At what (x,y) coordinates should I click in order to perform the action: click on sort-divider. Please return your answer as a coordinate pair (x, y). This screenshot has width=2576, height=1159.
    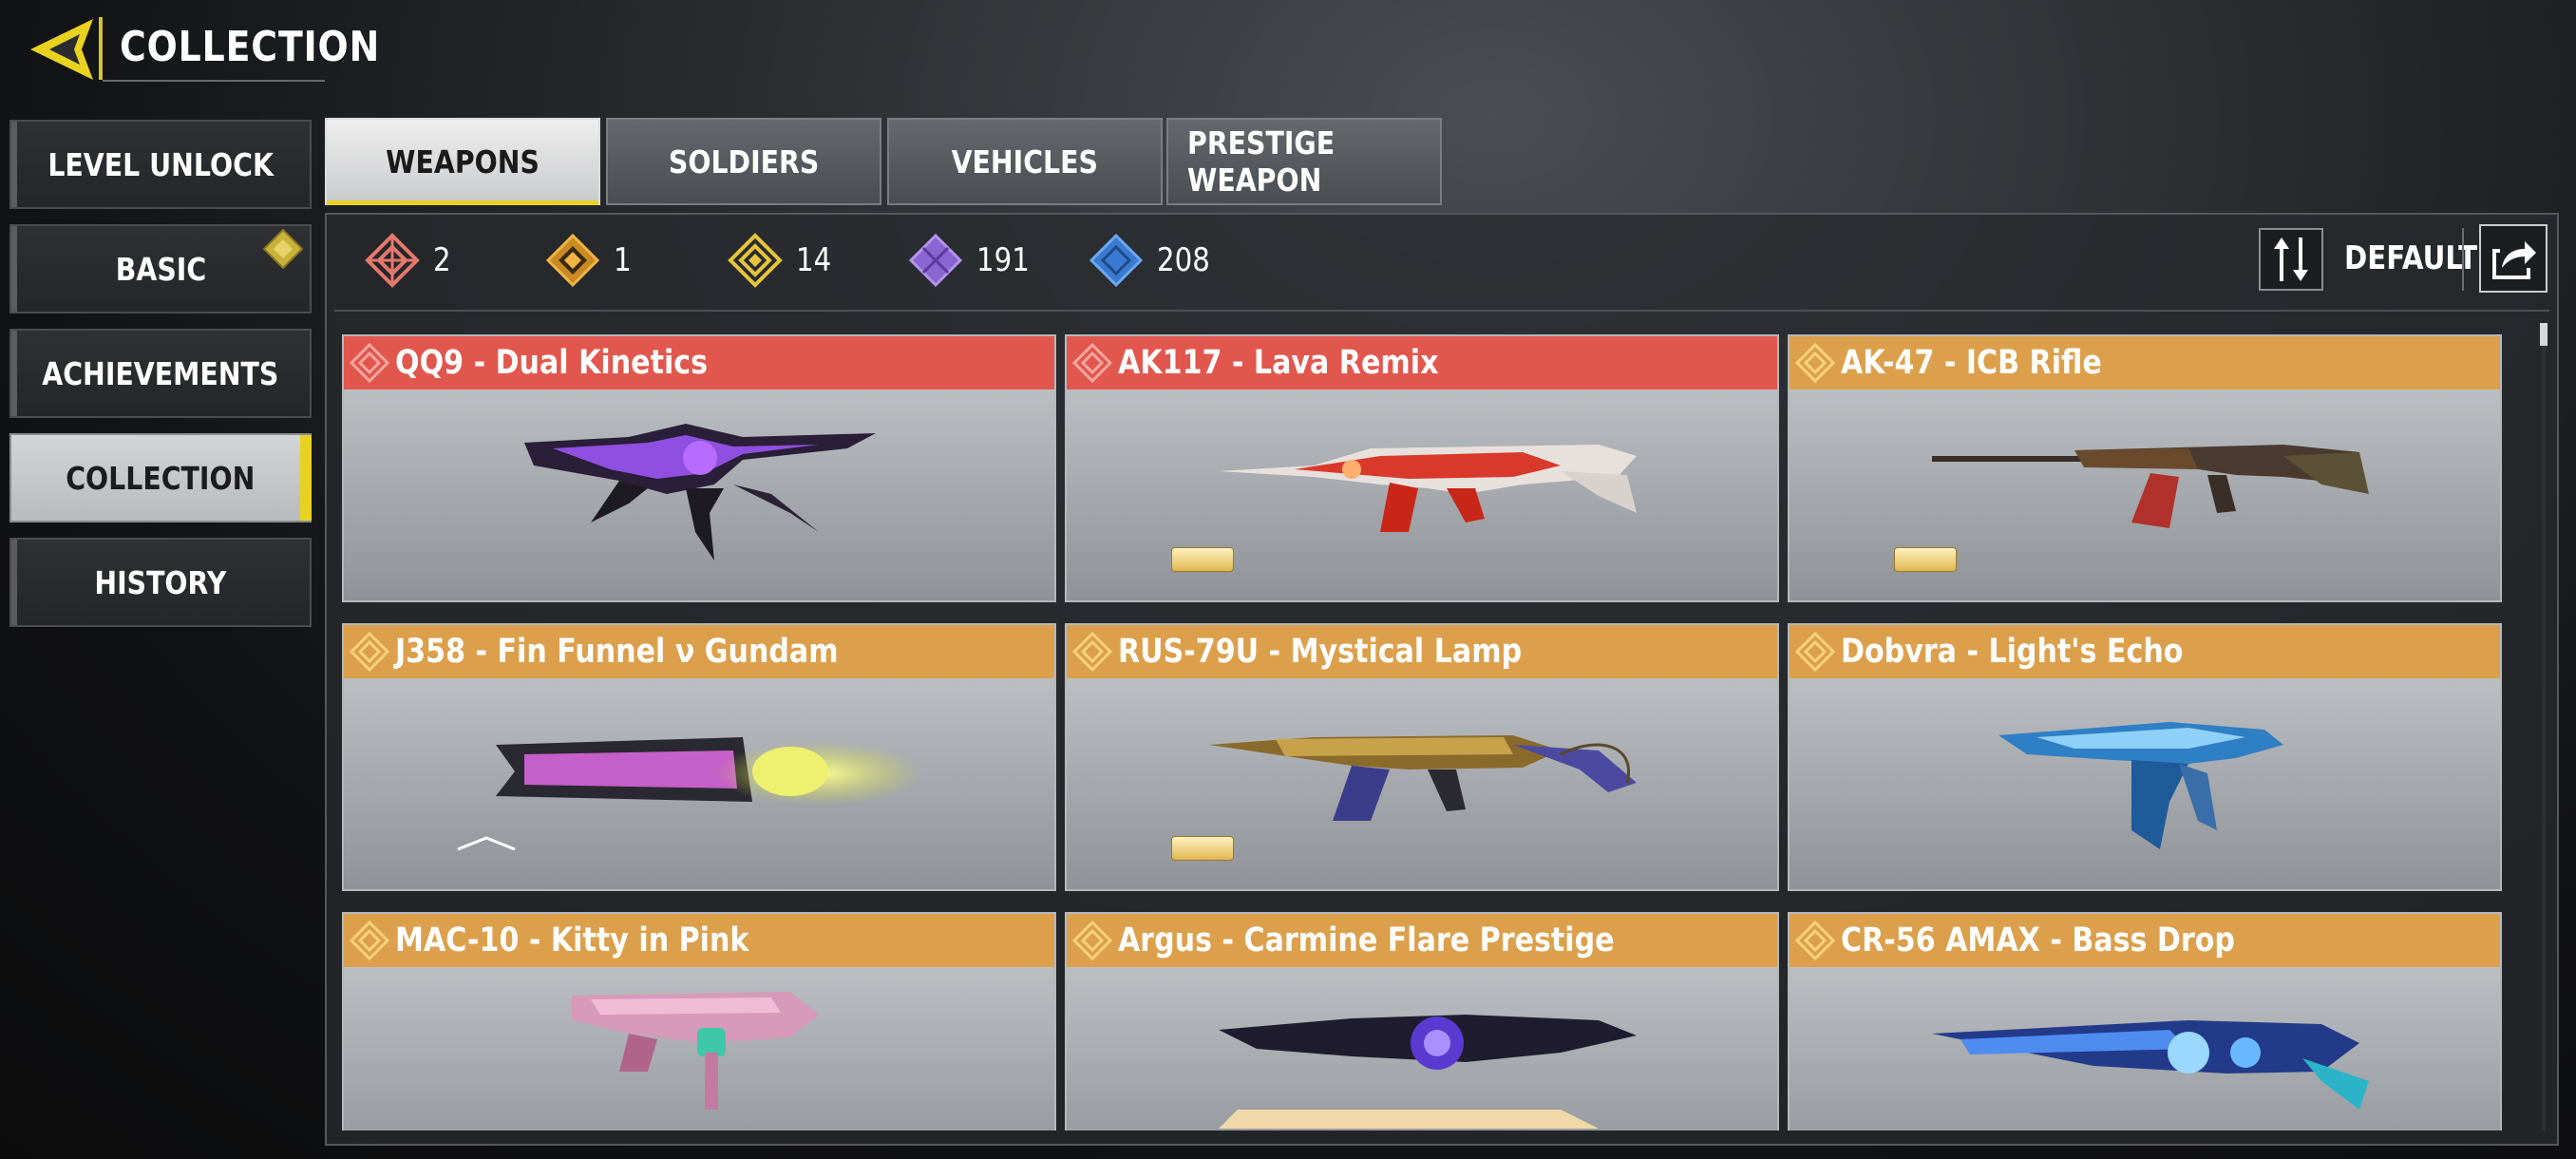
    Looking at the image, I should click on (2463, 259).